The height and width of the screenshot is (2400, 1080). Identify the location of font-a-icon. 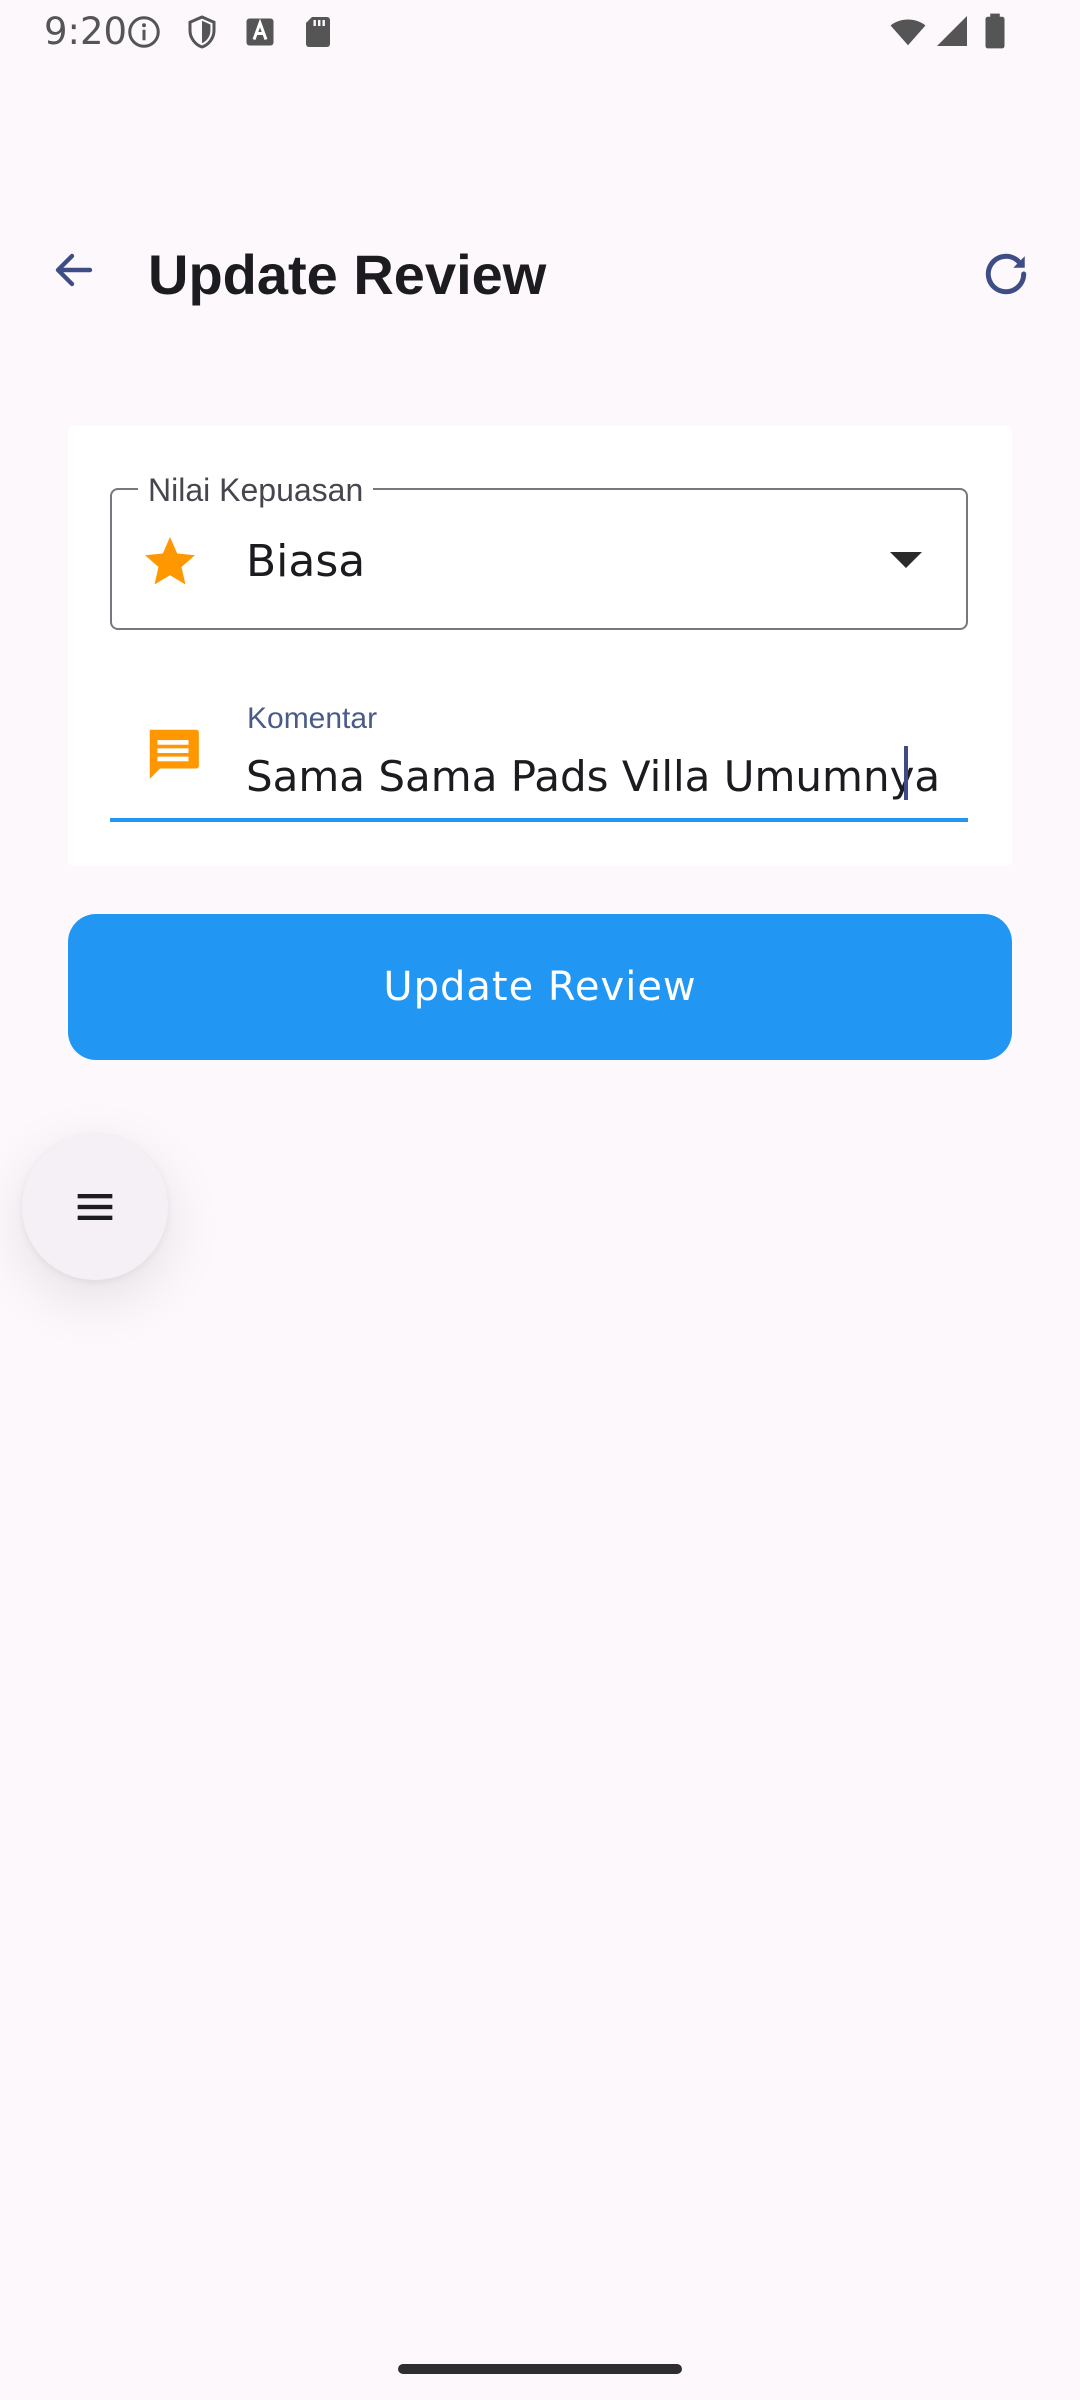
(260, 32).